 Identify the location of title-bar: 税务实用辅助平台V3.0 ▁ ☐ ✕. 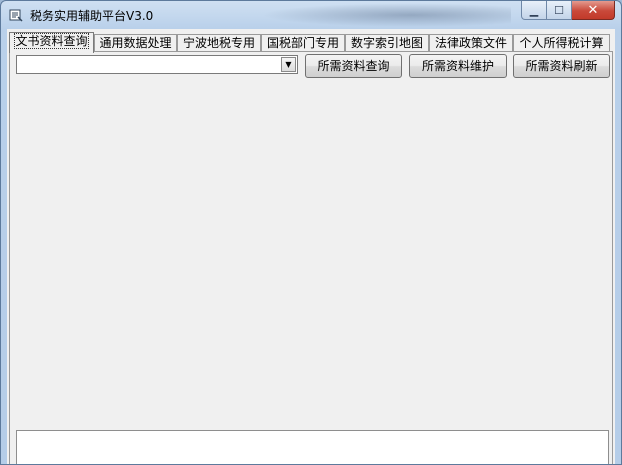
(311, 15).